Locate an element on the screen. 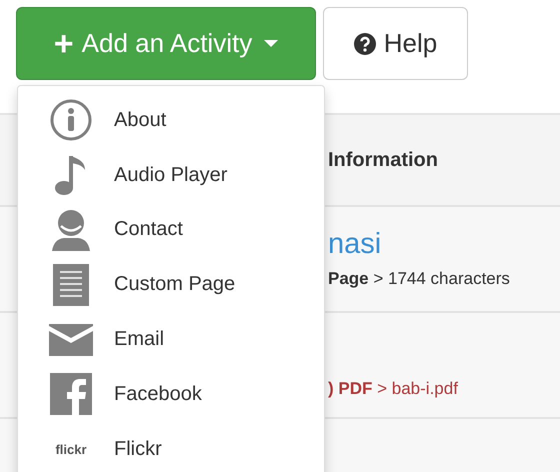 The height and width of the screenshot is (472, 560). envelope-icon is located at coordinates (71, 340).